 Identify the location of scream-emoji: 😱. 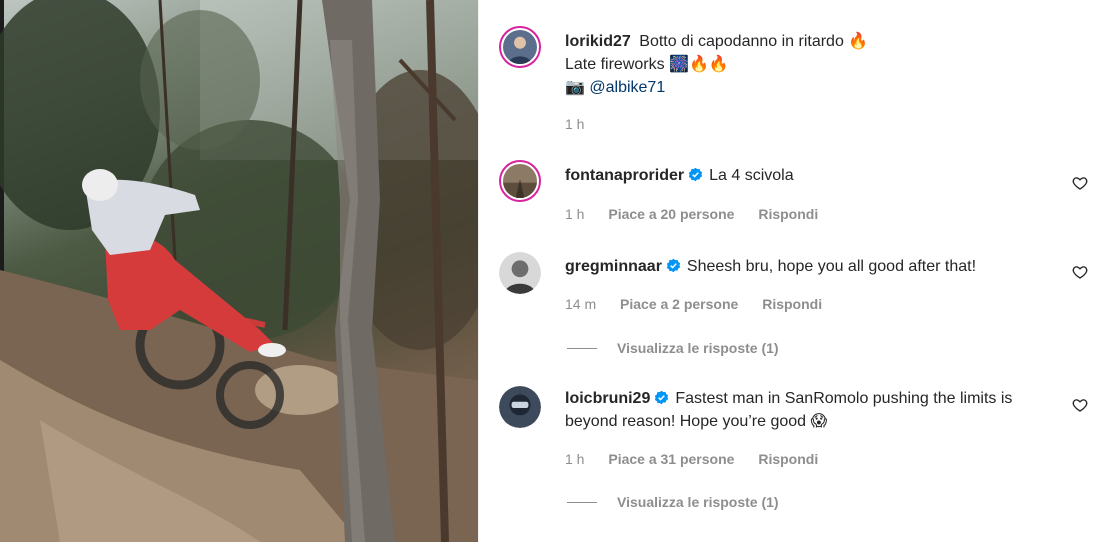
(819, 420).